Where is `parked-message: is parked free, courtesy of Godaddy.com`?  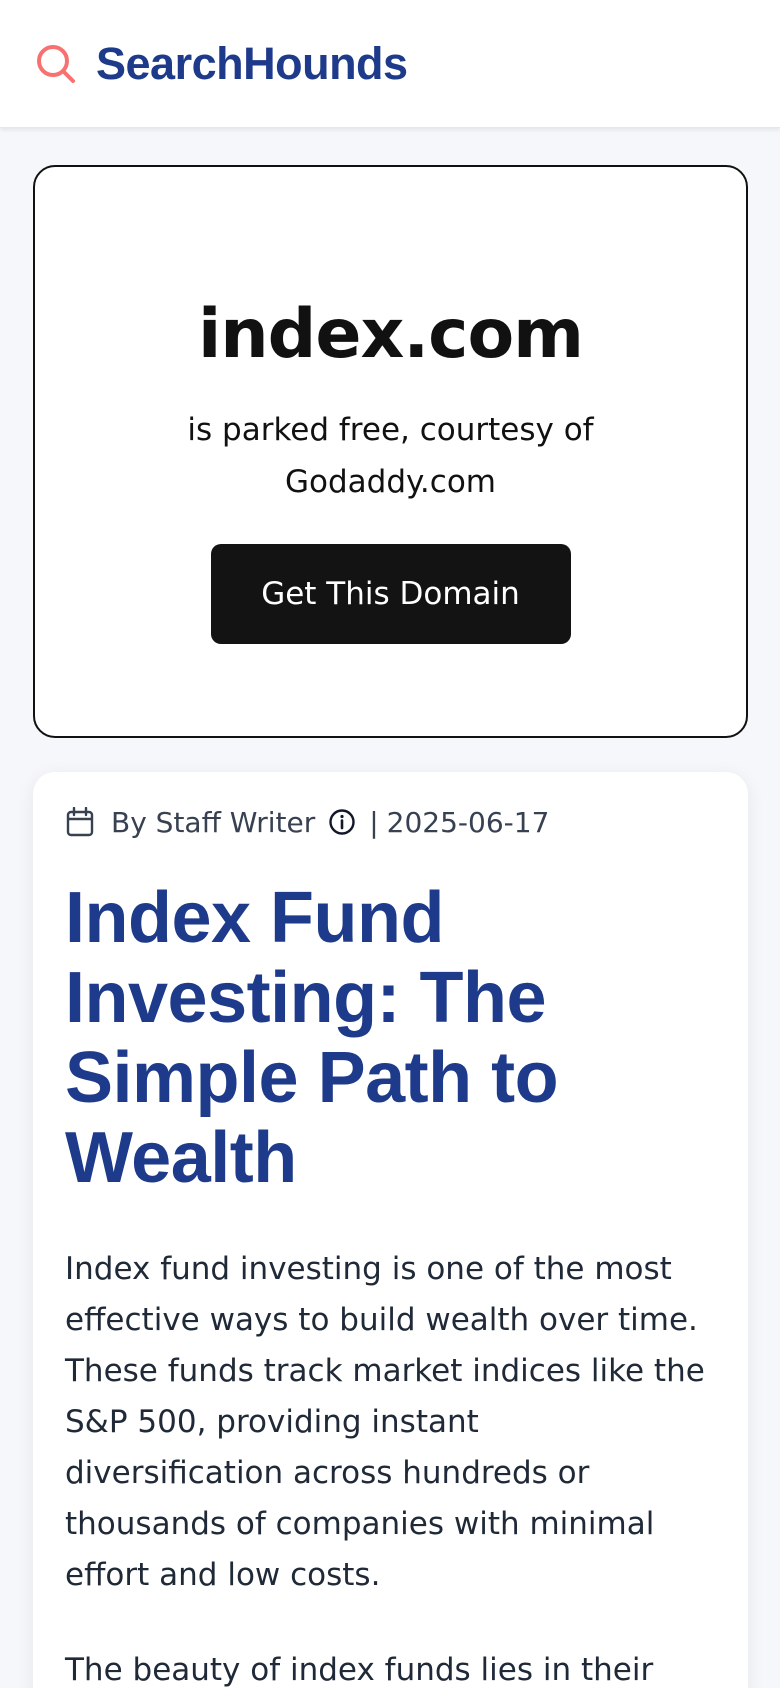
parked-message: is parked free, courtesy of Godaddy.com is located at coordinates (390, 456).